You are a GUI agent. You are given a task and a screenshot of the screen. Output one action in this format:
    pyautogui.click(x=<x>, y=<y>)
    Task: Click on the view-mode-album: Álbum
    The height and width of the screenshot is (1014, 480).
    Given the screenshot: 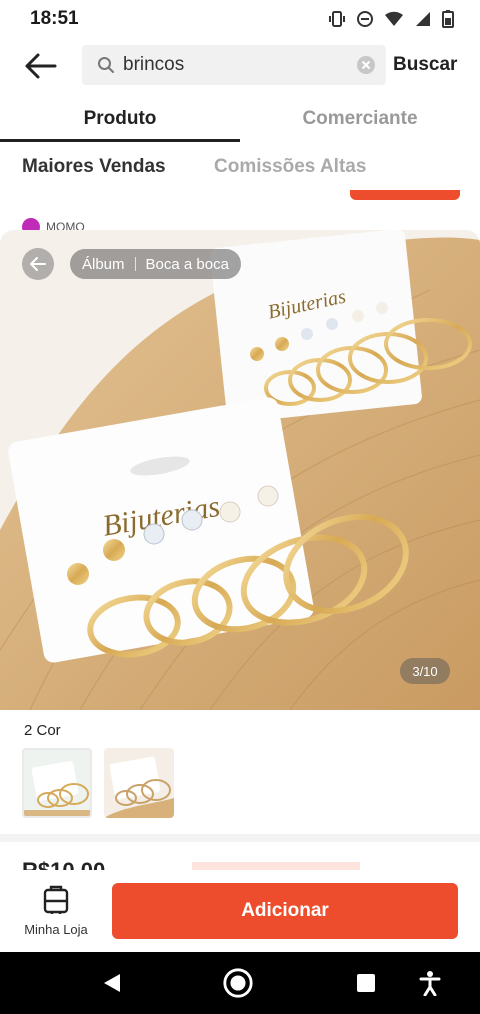 What is the action you would take?
    pyautogui.click(x=103, y=264)
    